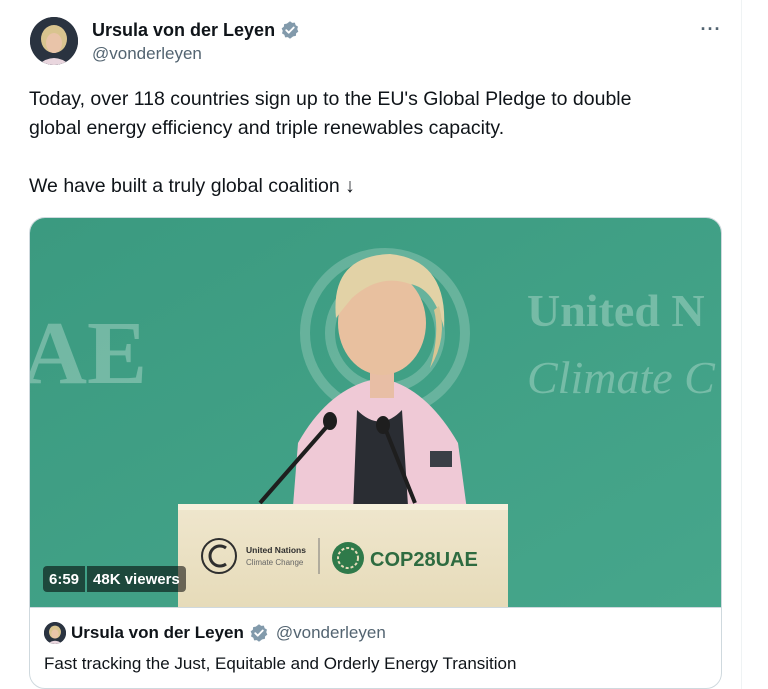 Image resolution: width=768 pixels, height=689 pixels. I want to click on author-handle: @vonderleyen, so click(196, 54).